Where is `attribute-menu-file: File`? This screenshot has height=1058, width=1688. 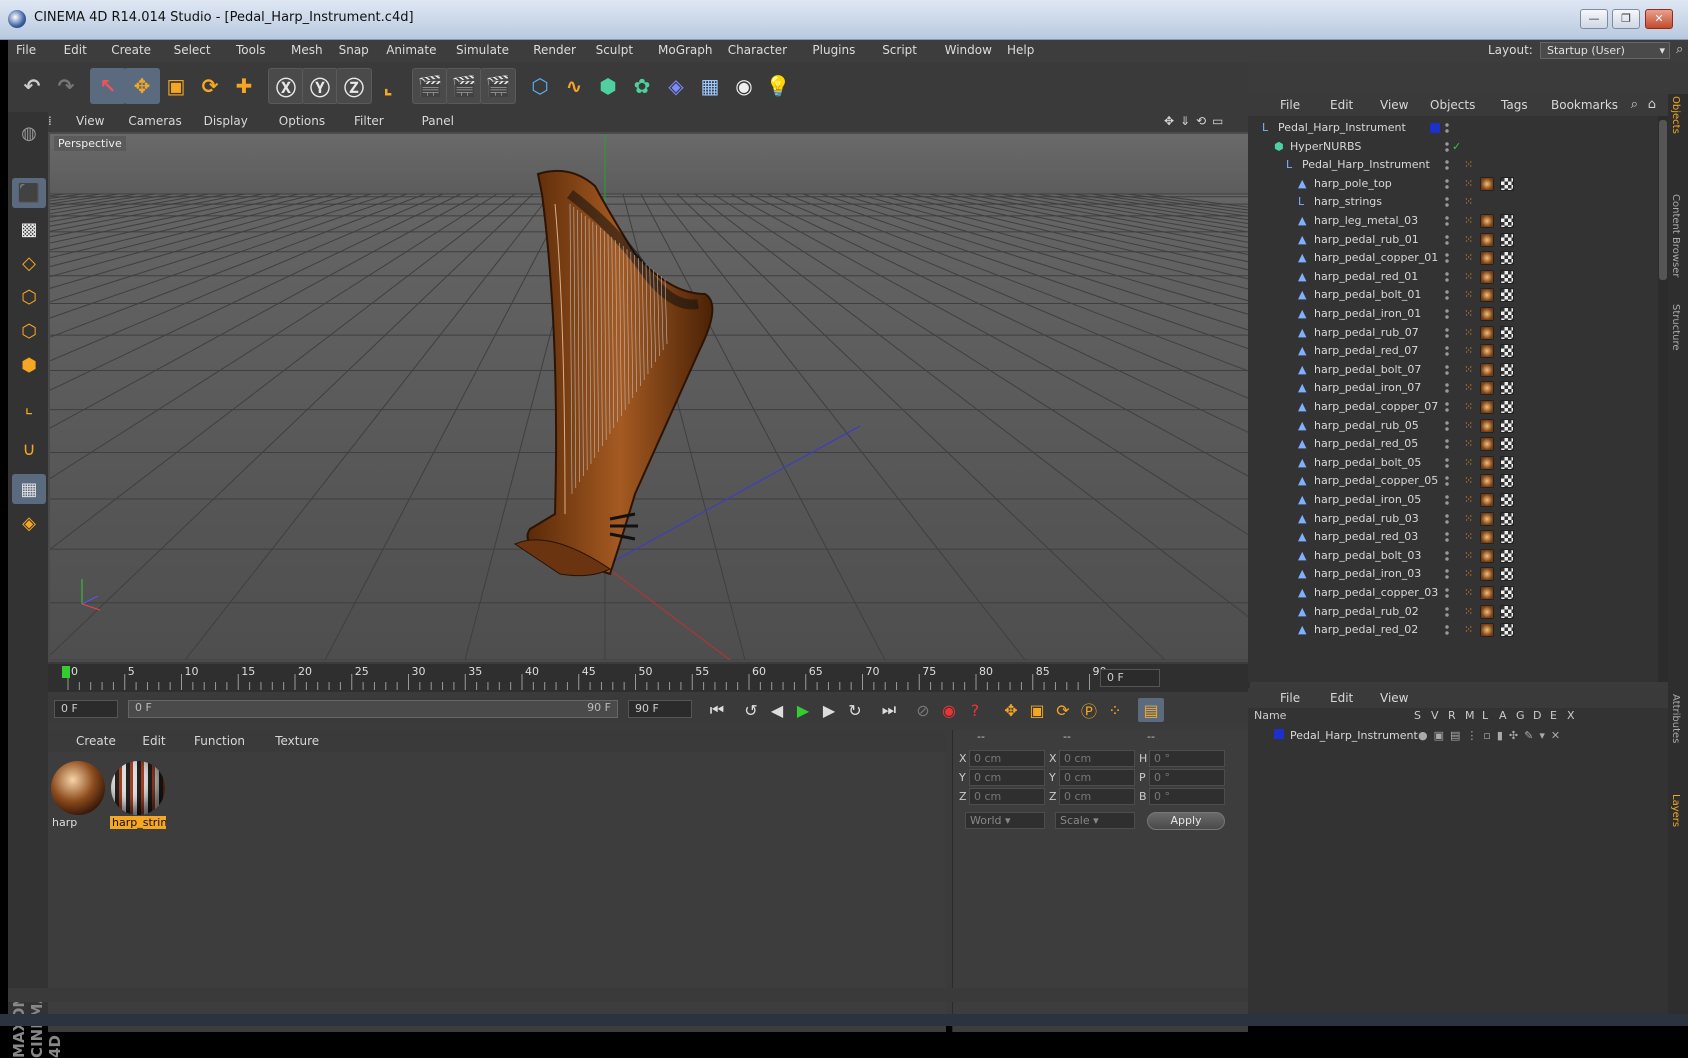
attribute-menu-file: File is located at coordinates (1290, 698).